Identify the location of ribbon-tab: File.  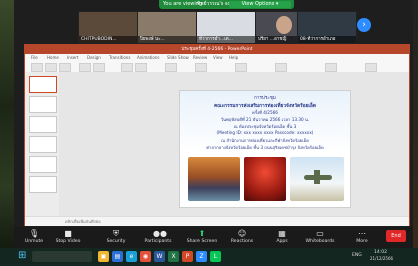
(34, 57).